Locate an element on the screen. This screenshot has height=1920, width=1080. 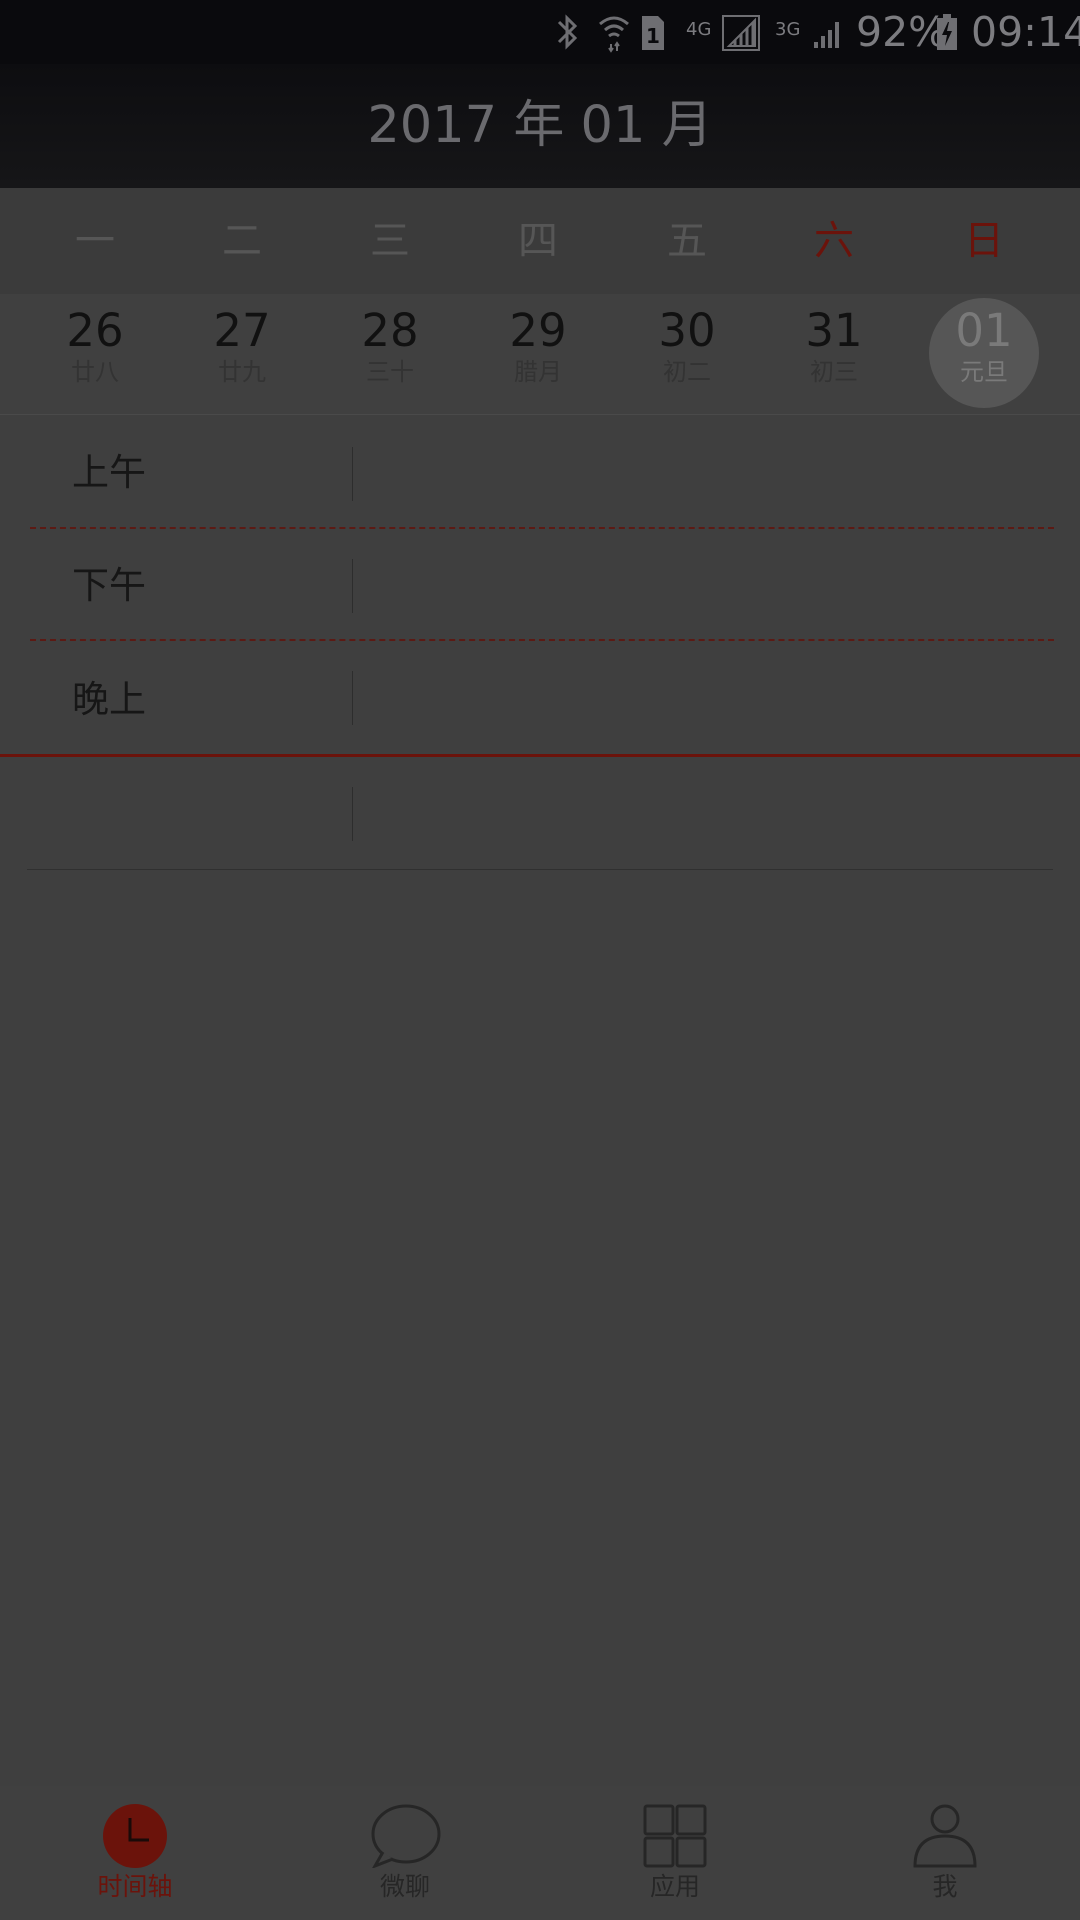
day-number: 01 is located at coordinates (984, 330).